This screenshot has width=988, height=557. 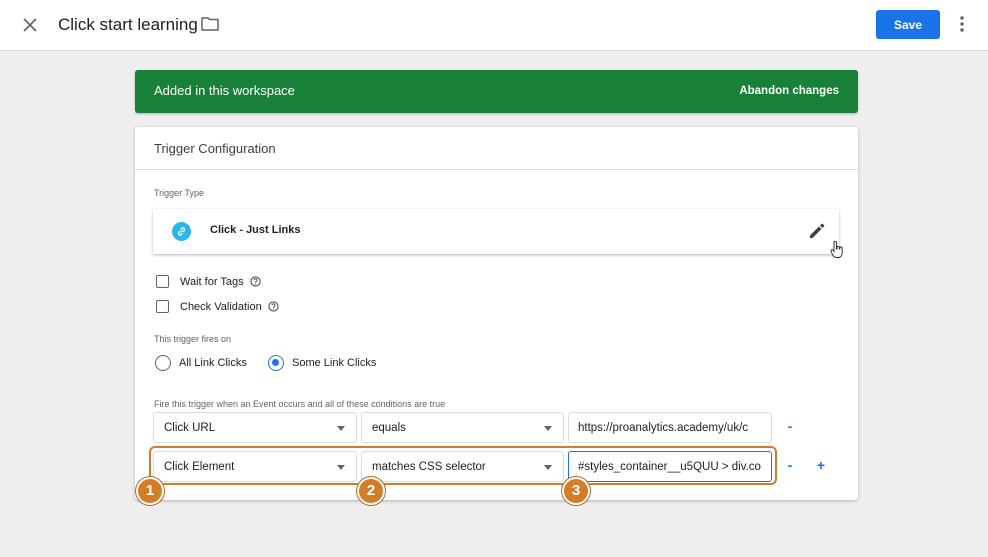 What do you see at coordinates (215, 148) in the screenshot?
I see `card-title: Trigger Configuration` at bounding box center [215, 148].